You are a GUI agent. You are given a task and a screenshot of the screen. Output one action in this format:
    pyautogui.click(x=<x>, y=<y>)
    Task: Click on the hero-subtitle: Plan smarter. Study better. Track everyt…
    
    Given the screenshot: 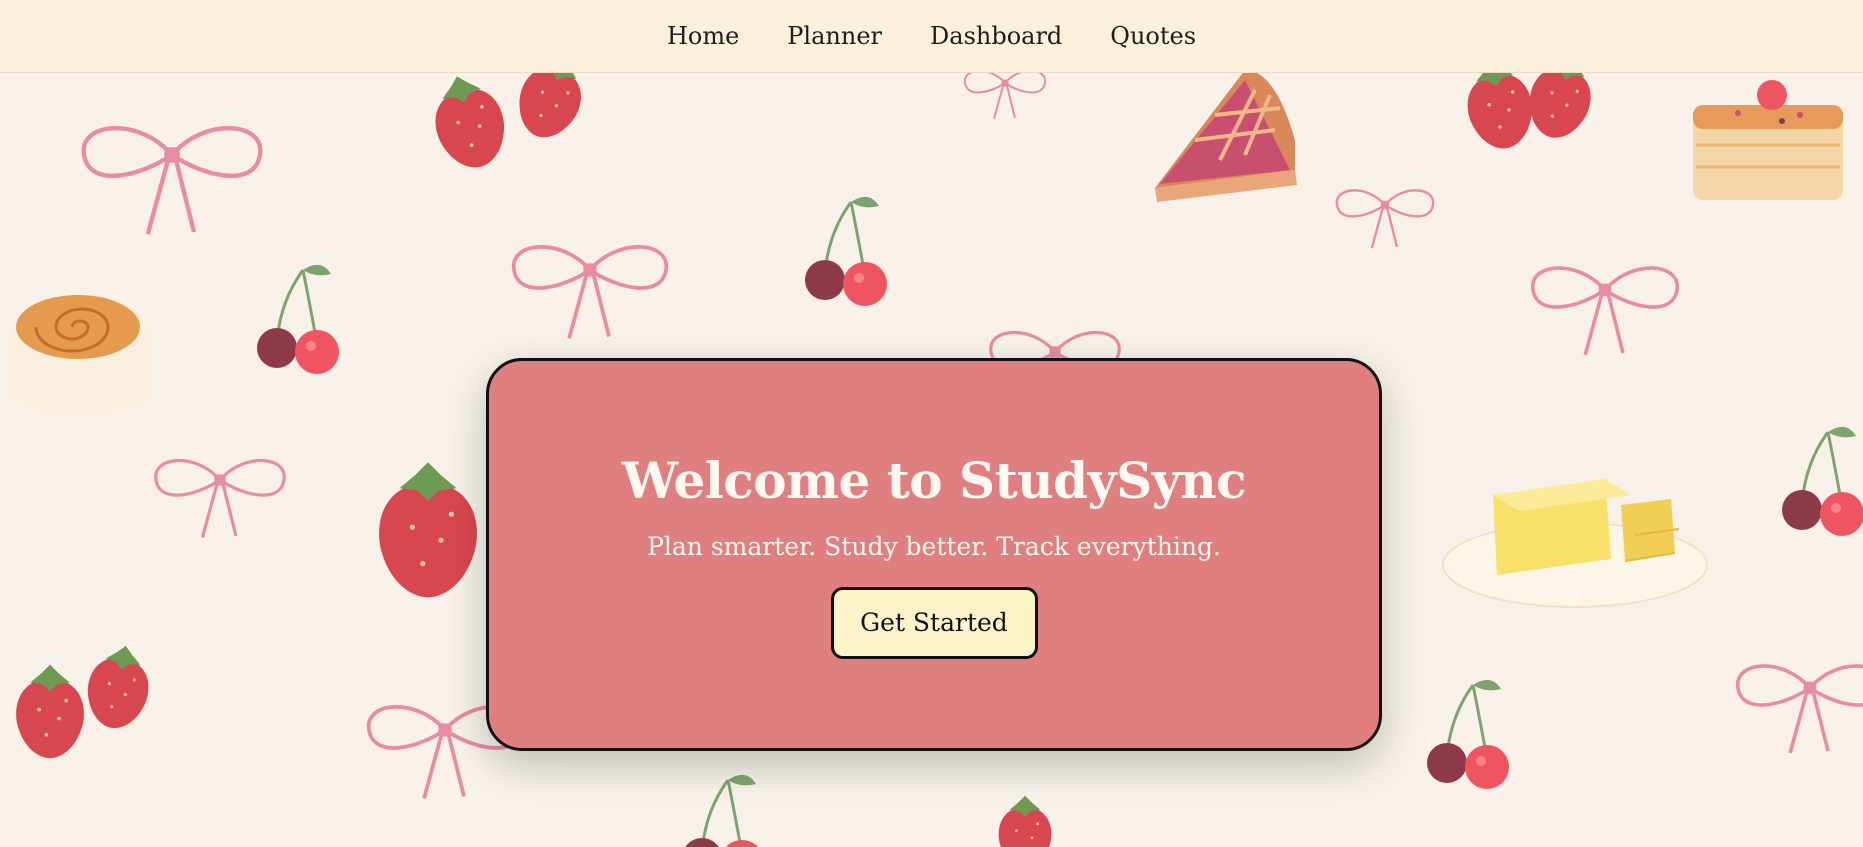 What is the action you would take?
    pyautogui.click(x=934, y=546)
    